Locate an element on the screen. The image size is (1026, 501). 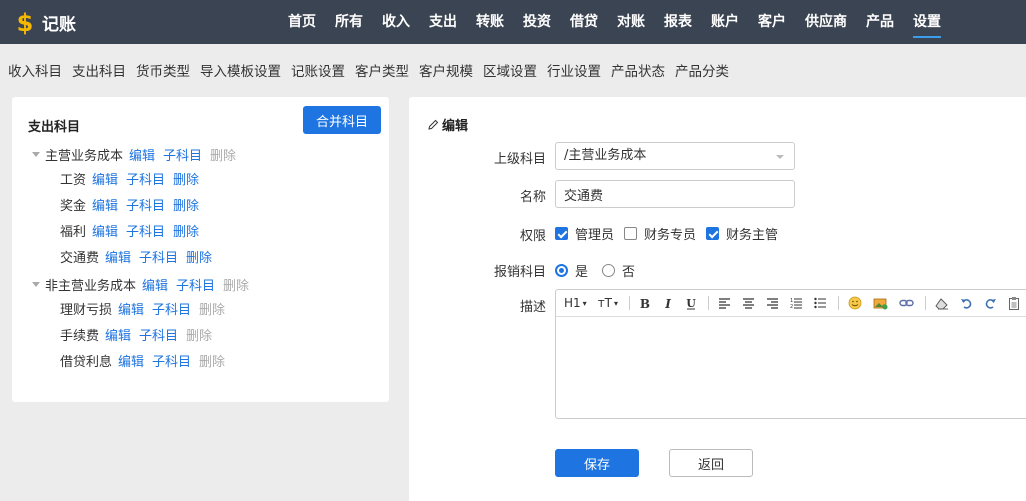
tree-node-name: 工资 is located at coordinates (73, 178).